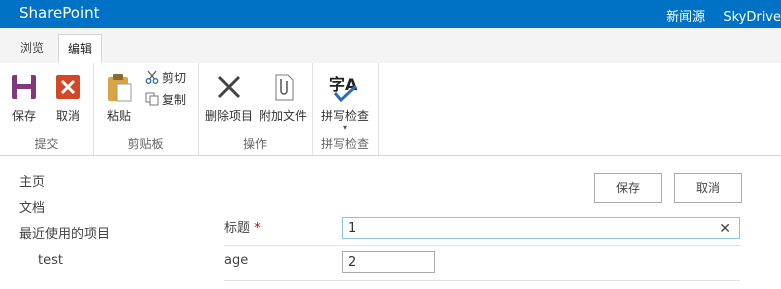 This screenshot has height=289, width=781. Describe the element at coordinates (628, 188) in the screenshot. I see `save-button: 保存` at that location.